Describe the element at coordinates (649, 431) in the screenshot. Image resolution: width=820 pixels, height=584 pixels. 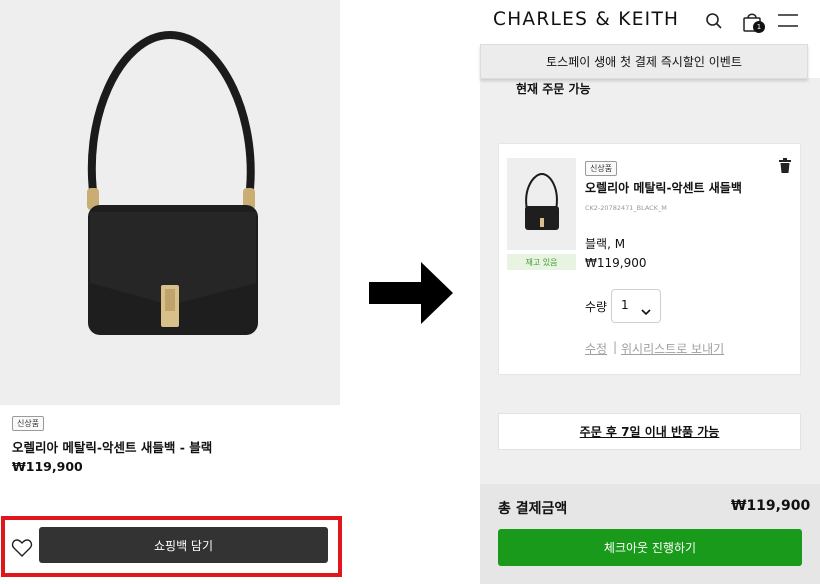
I see `return-policy-link: 주문 후 7일 이내 반품 가능` at that location.